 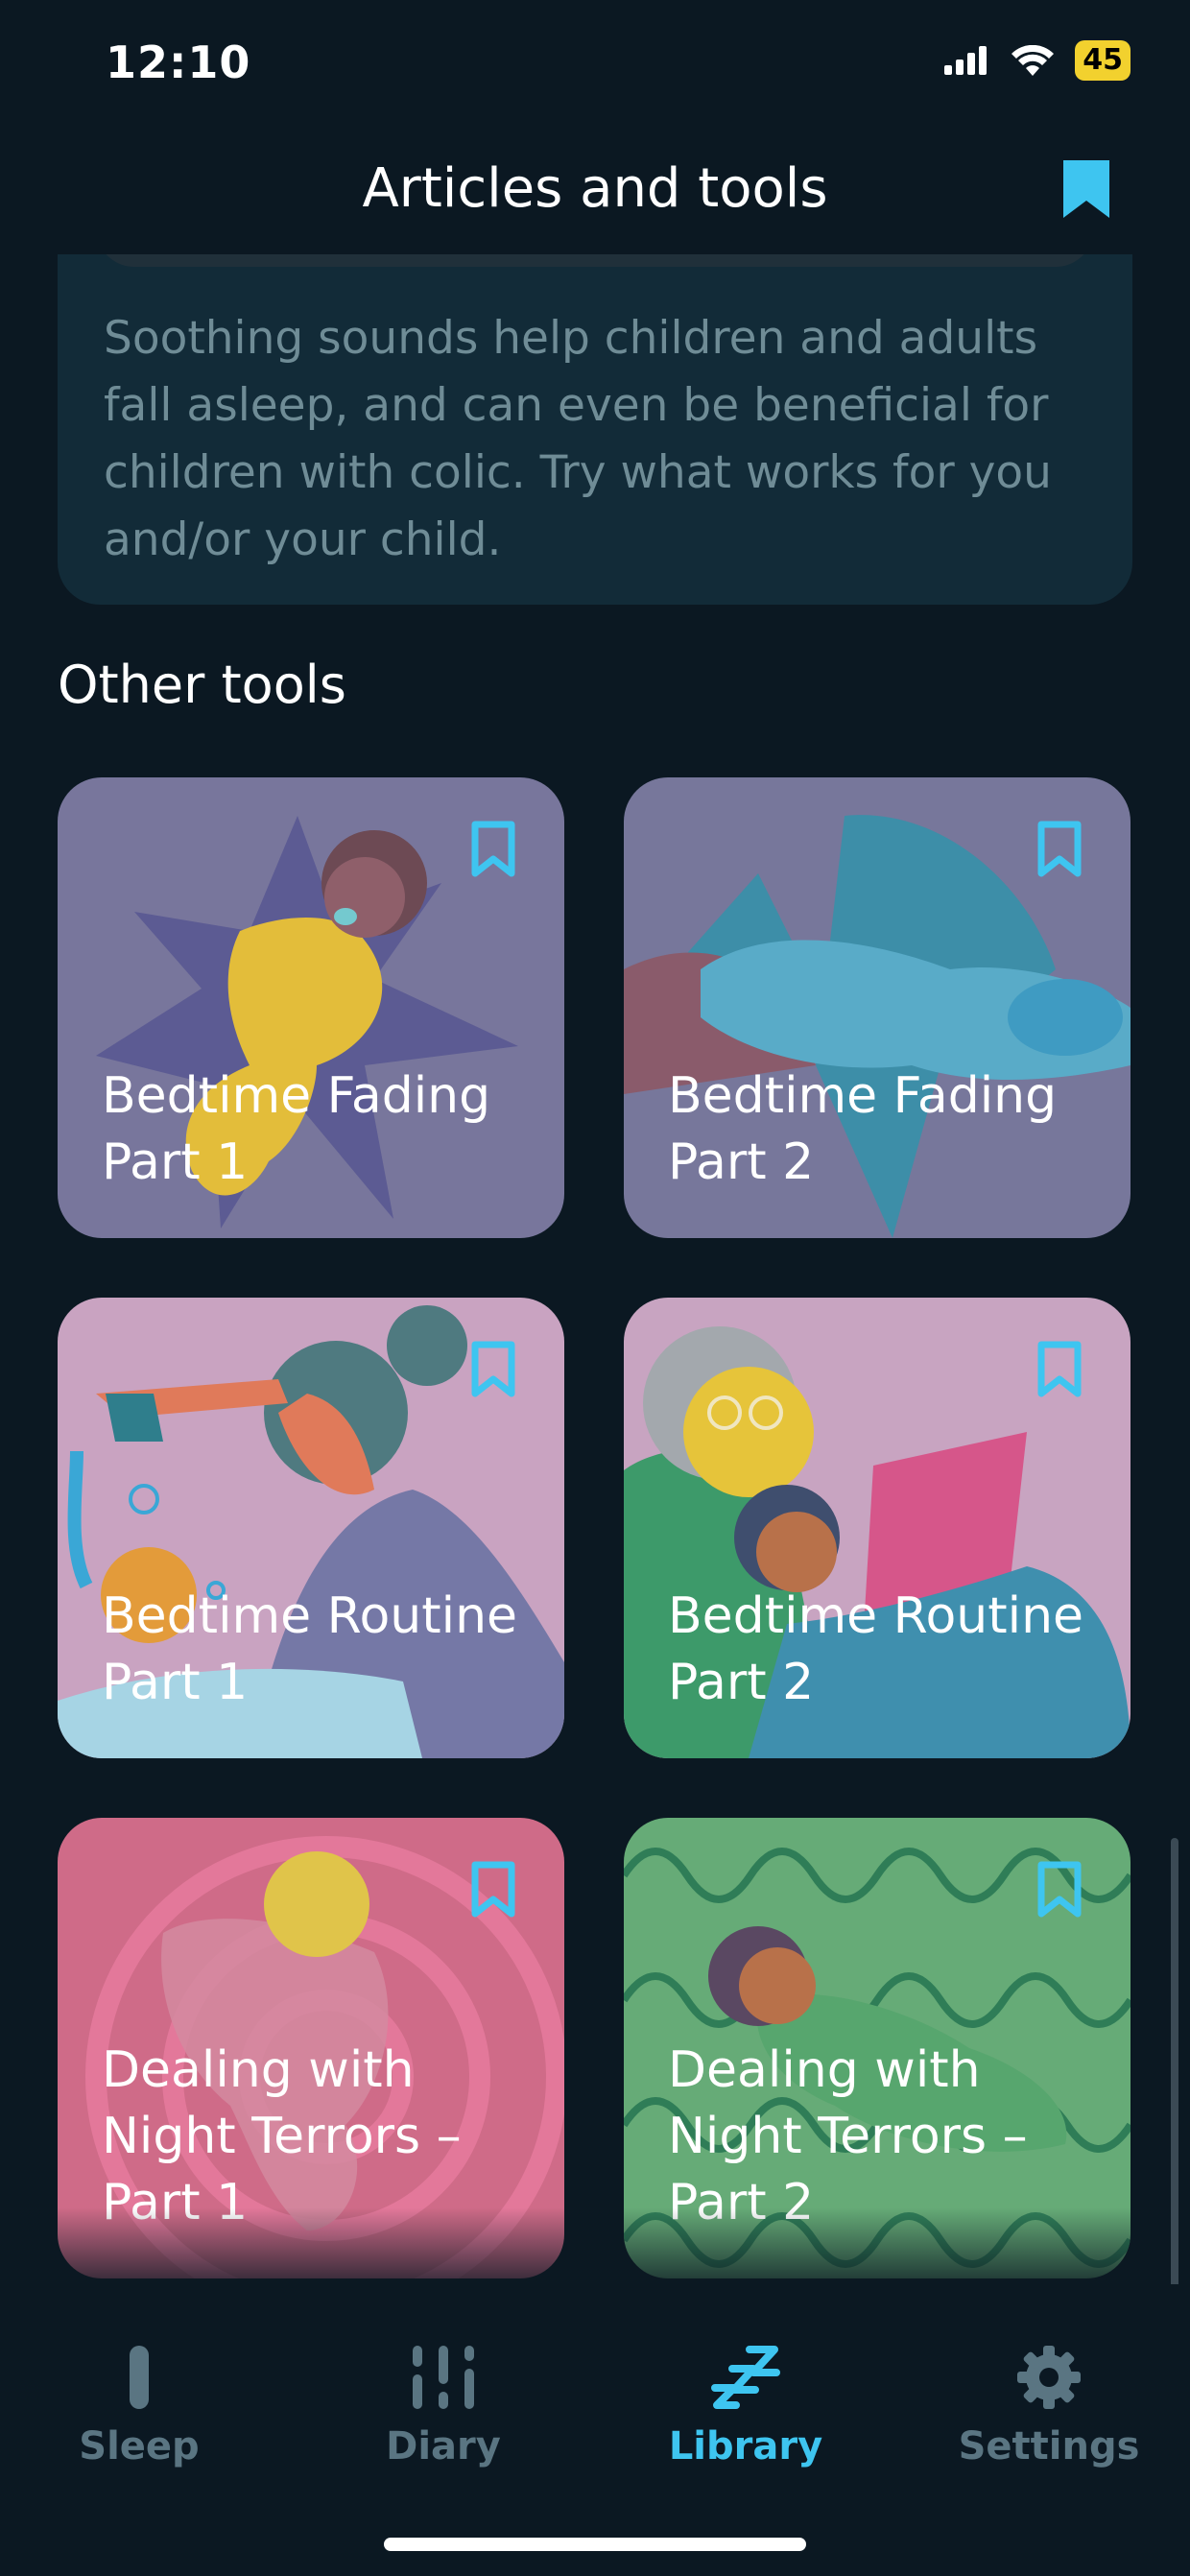 What do you see at coordinates (966, 60) in the screenshot?
I see `signal-icon` at bounding box center [966, 60].